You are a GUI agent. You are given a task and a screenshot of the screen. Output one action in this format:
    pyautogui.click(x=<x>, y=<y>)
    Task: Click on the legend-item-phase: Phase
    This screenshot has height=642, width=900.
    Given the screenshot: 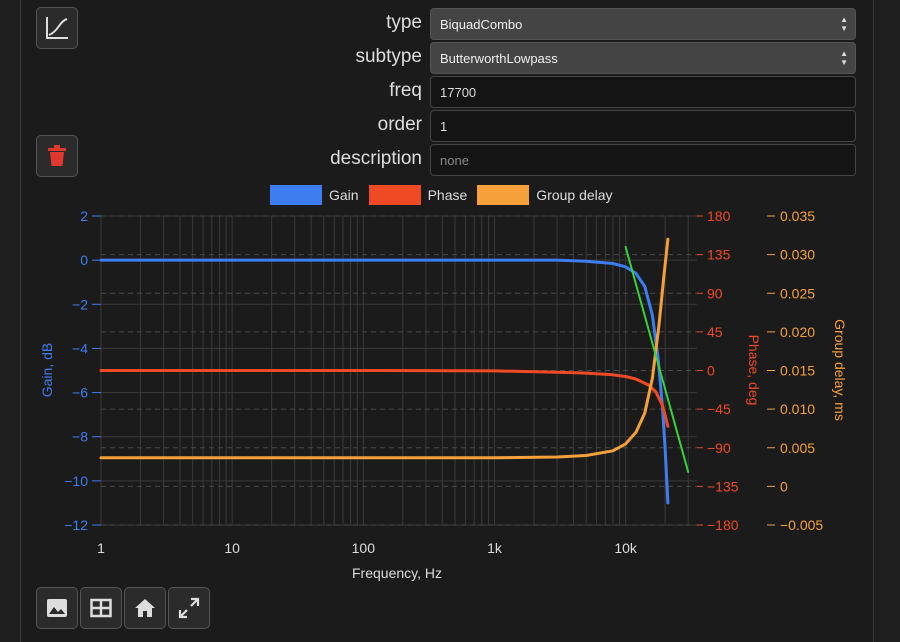 What is the action you would take?
    pyautogui.click(x=418, y=195)
    